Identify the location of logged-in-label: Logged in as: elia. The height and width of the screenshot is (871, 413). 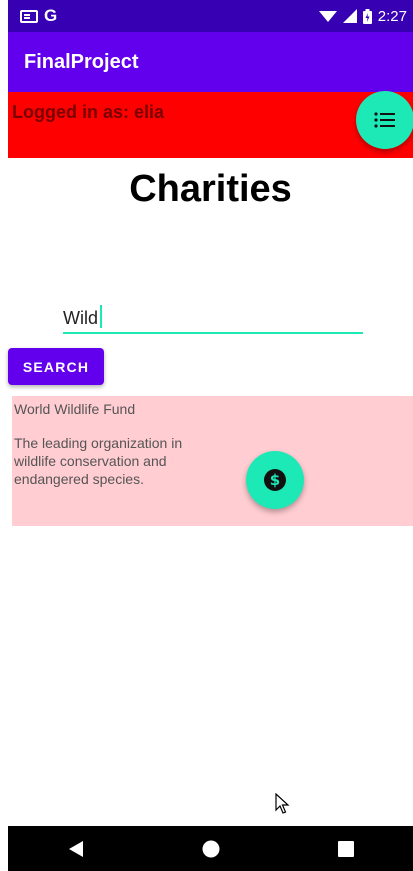
(88, 112).